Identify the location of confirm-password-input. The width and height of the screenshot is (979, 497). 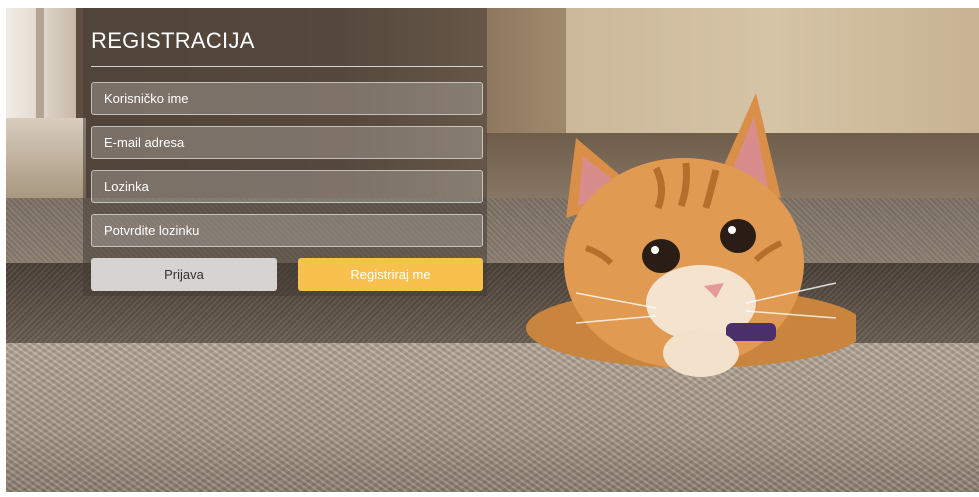
(287, 230).